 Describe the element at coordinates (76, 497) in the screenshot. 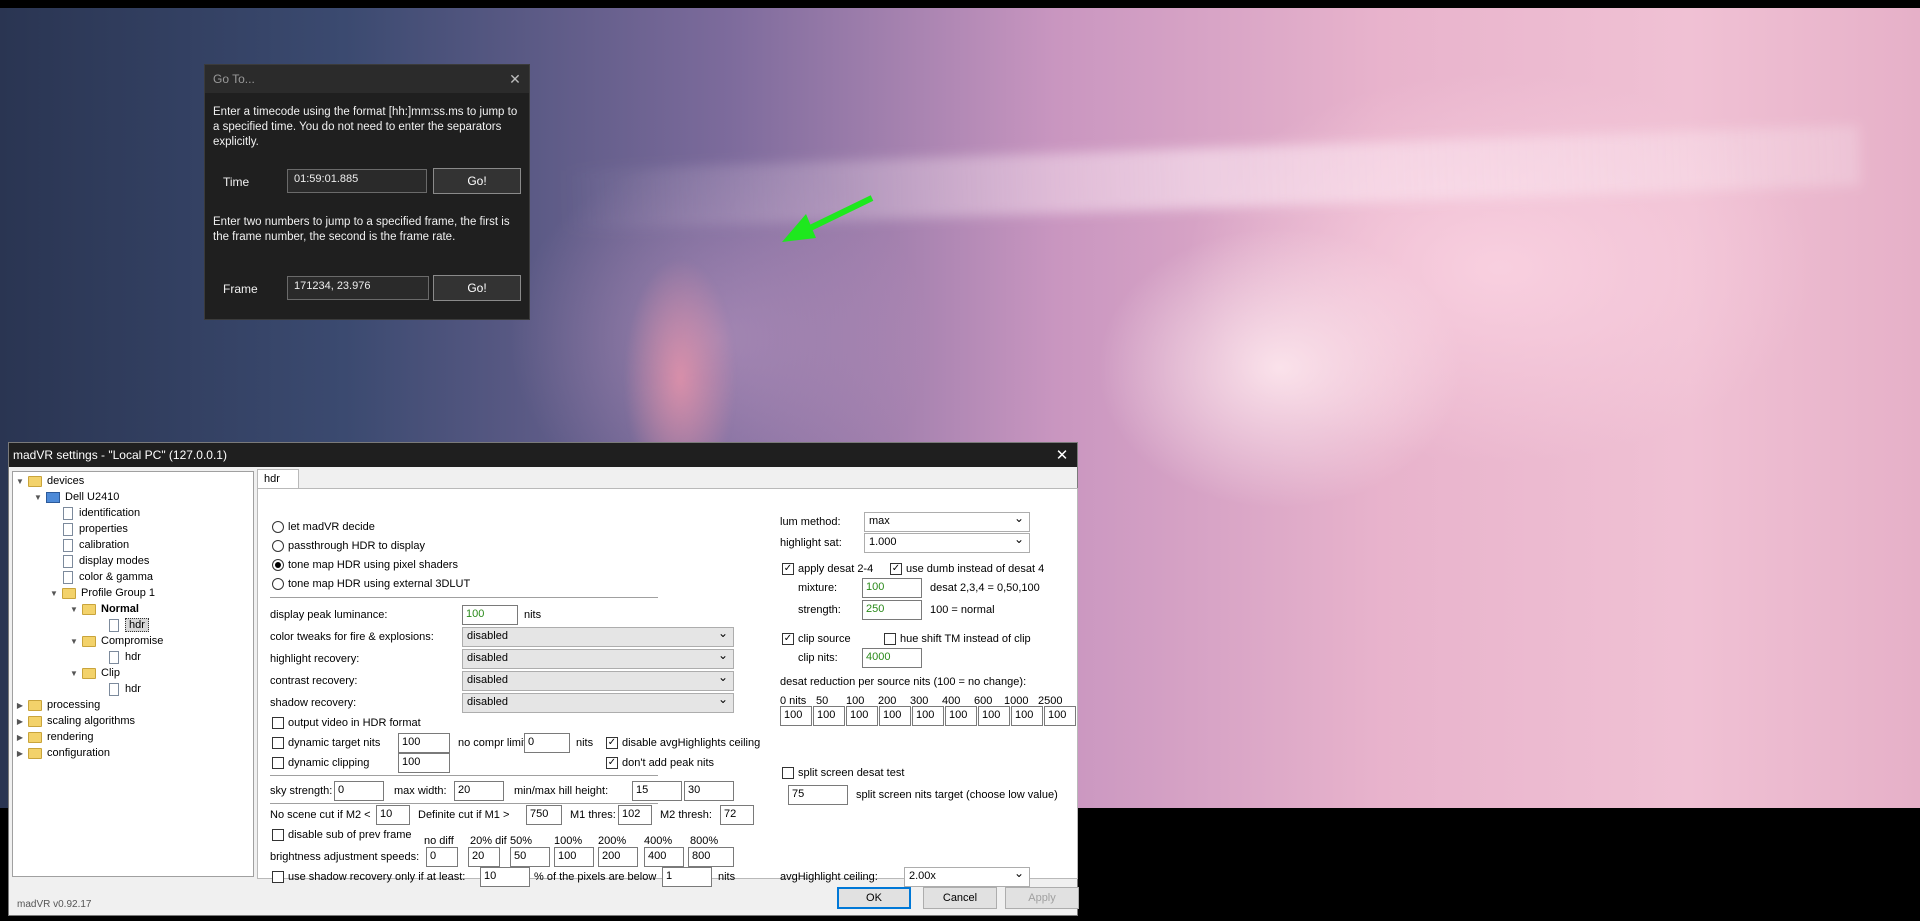

I see `tree-item-display: ▼ Dell U2410` at that location.